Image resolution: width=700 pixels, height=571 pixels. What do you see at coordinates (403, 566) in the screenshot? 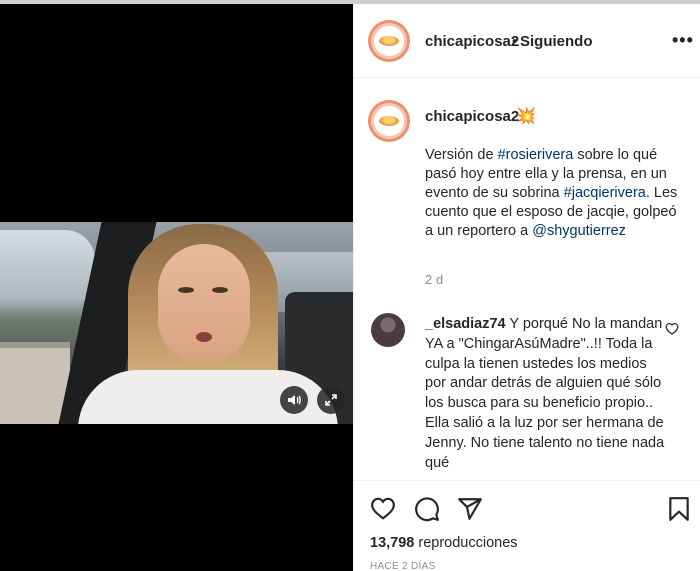
I see `post-date: HACE 2 DÍAS` at bounding box center [403, 566].